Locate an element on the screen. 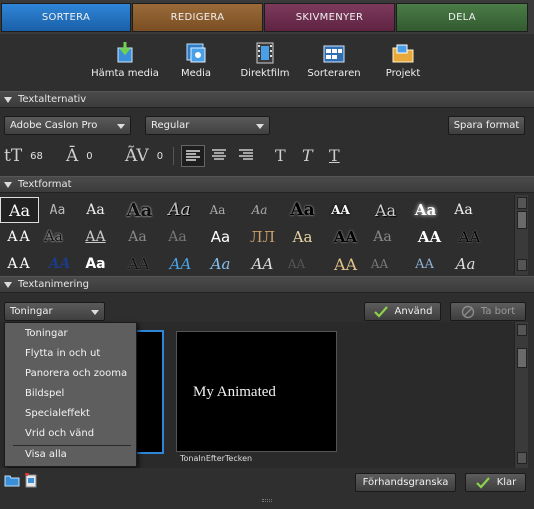 This screenshot has width=534, height=509. menu-item-pan-zoom: Panorera och zooma is located at coordinates (76, 373).